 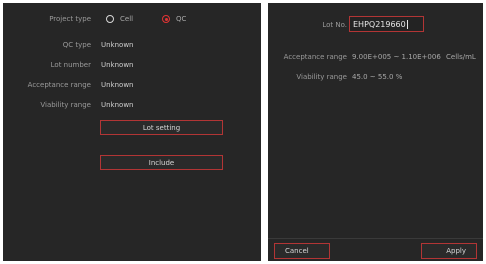 I want to click on qc-type-label: QC type, so click(x=76, y=45).